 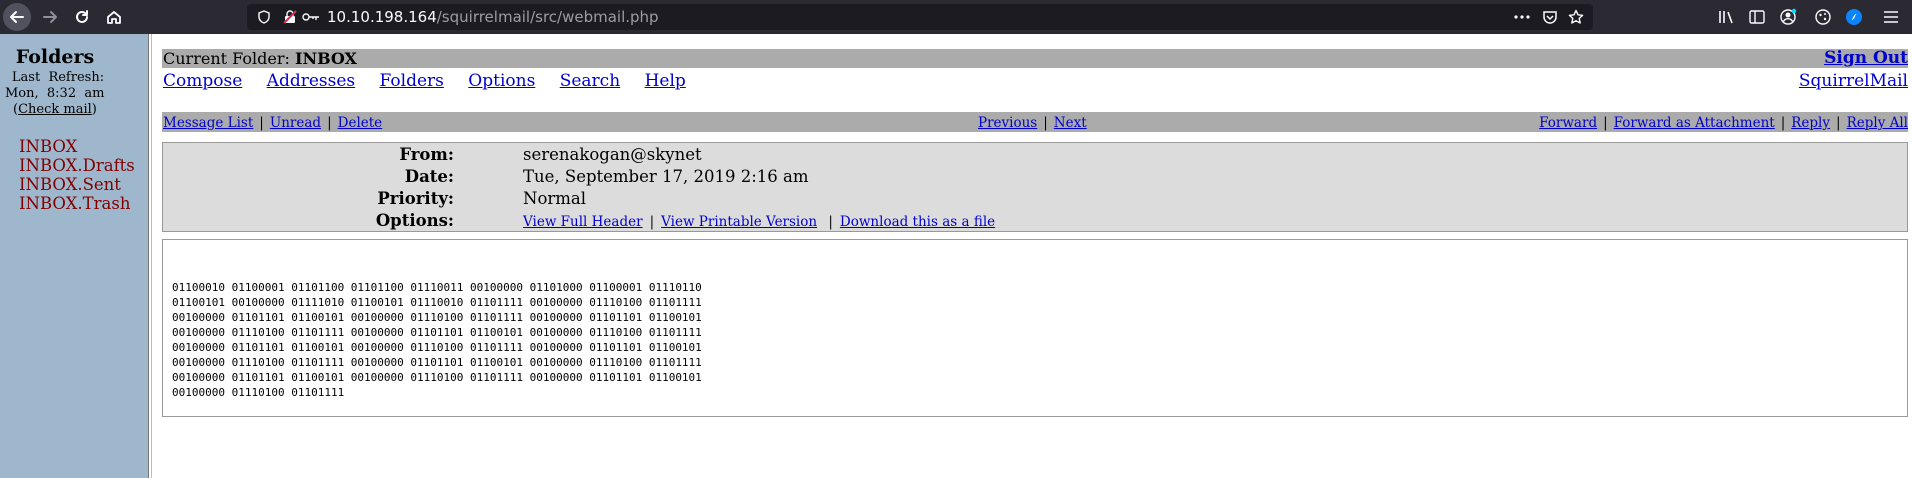 I want to click on message-nav-left: Message List | Unread | Delete, so click(x=273, y=123).